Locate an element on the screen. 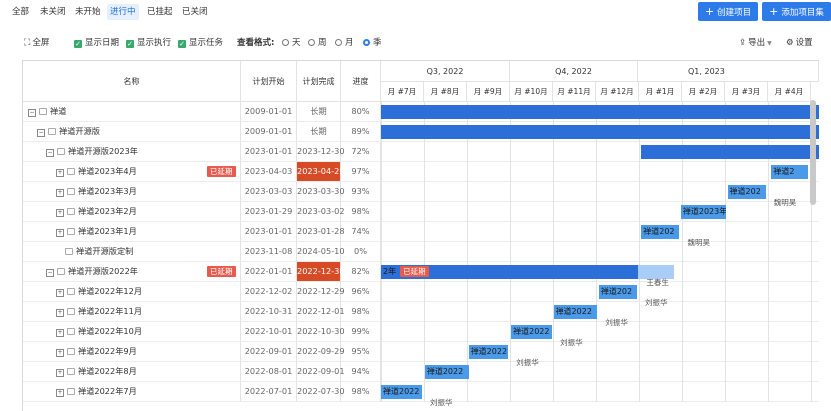 The width and height of the screenshot is (831, 411). project-set-icon is located at coordinates (52, 131).